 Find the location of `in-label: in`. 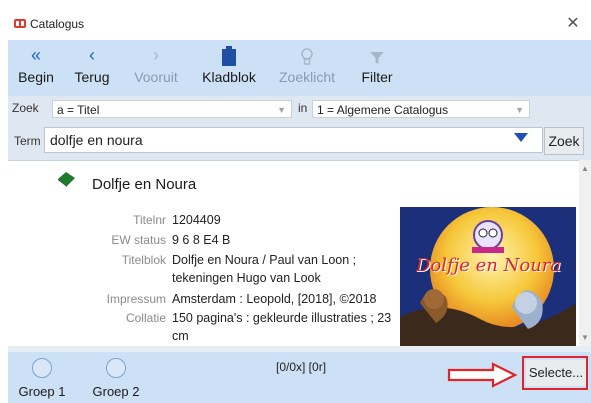

in-label: in is located at coordinates (303, 108).